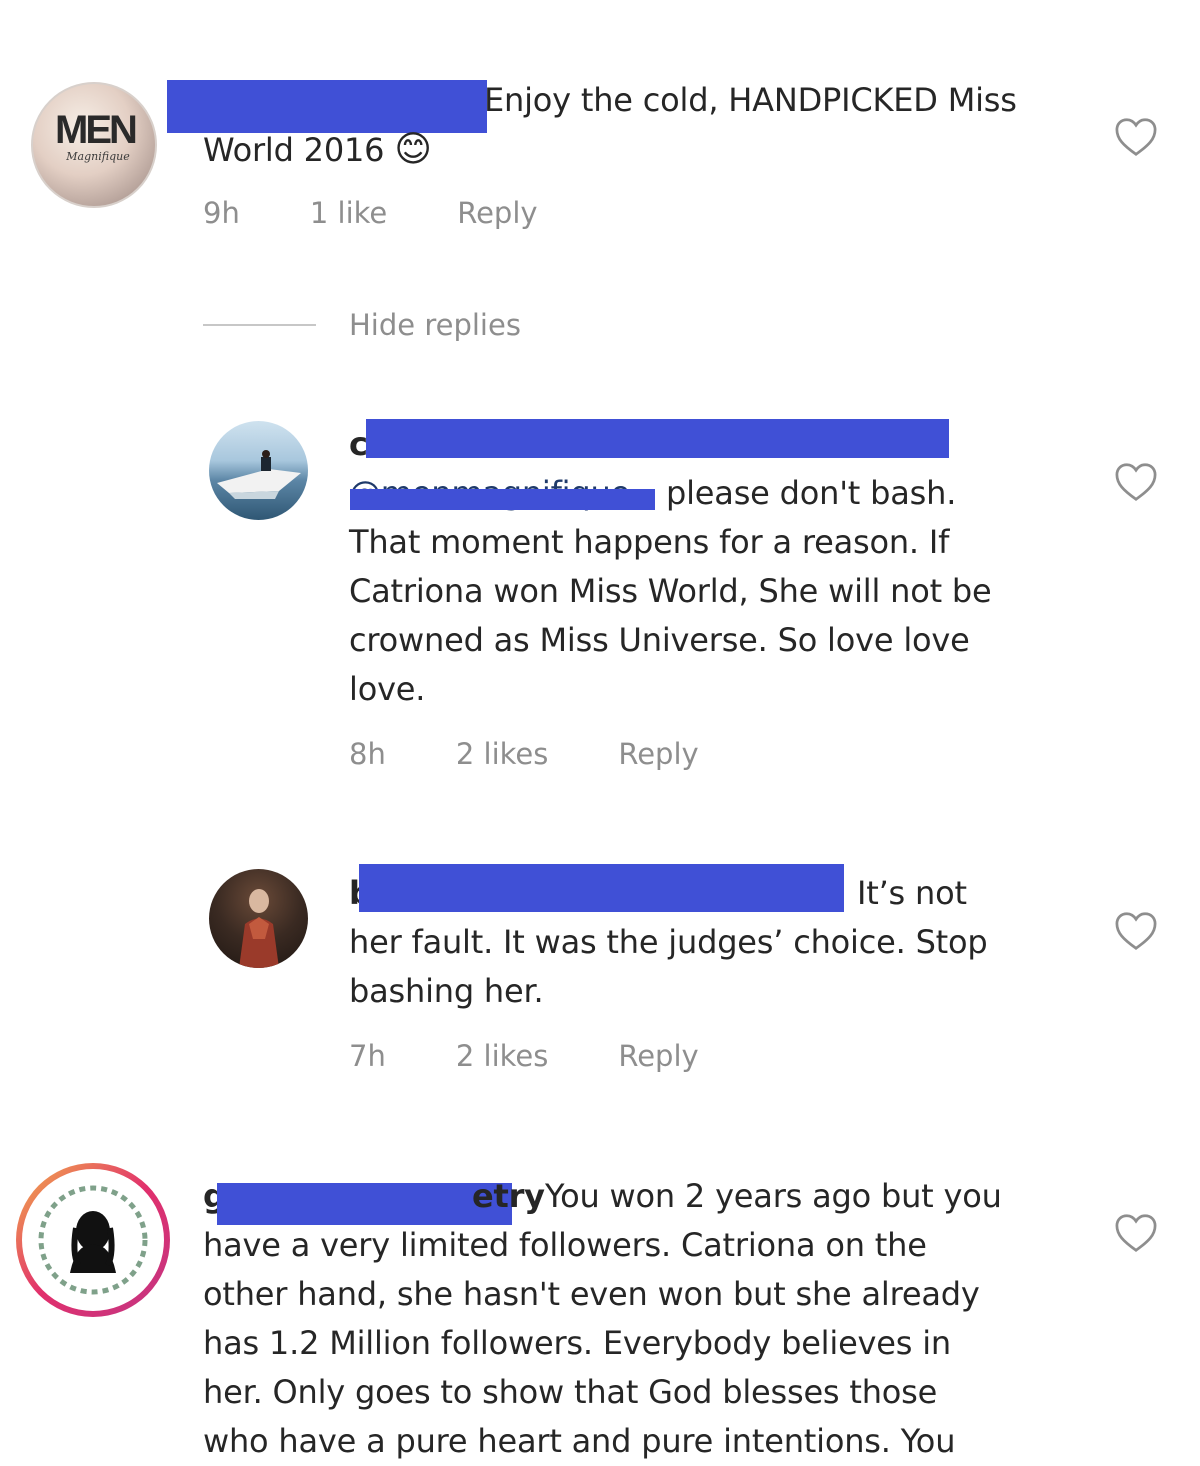 Image resolution: width=1200 pixels, height=1466 pixels. Describe the element at coordinates (367, 754) in the screenshot. I see `comment-time: 8h` at that location.